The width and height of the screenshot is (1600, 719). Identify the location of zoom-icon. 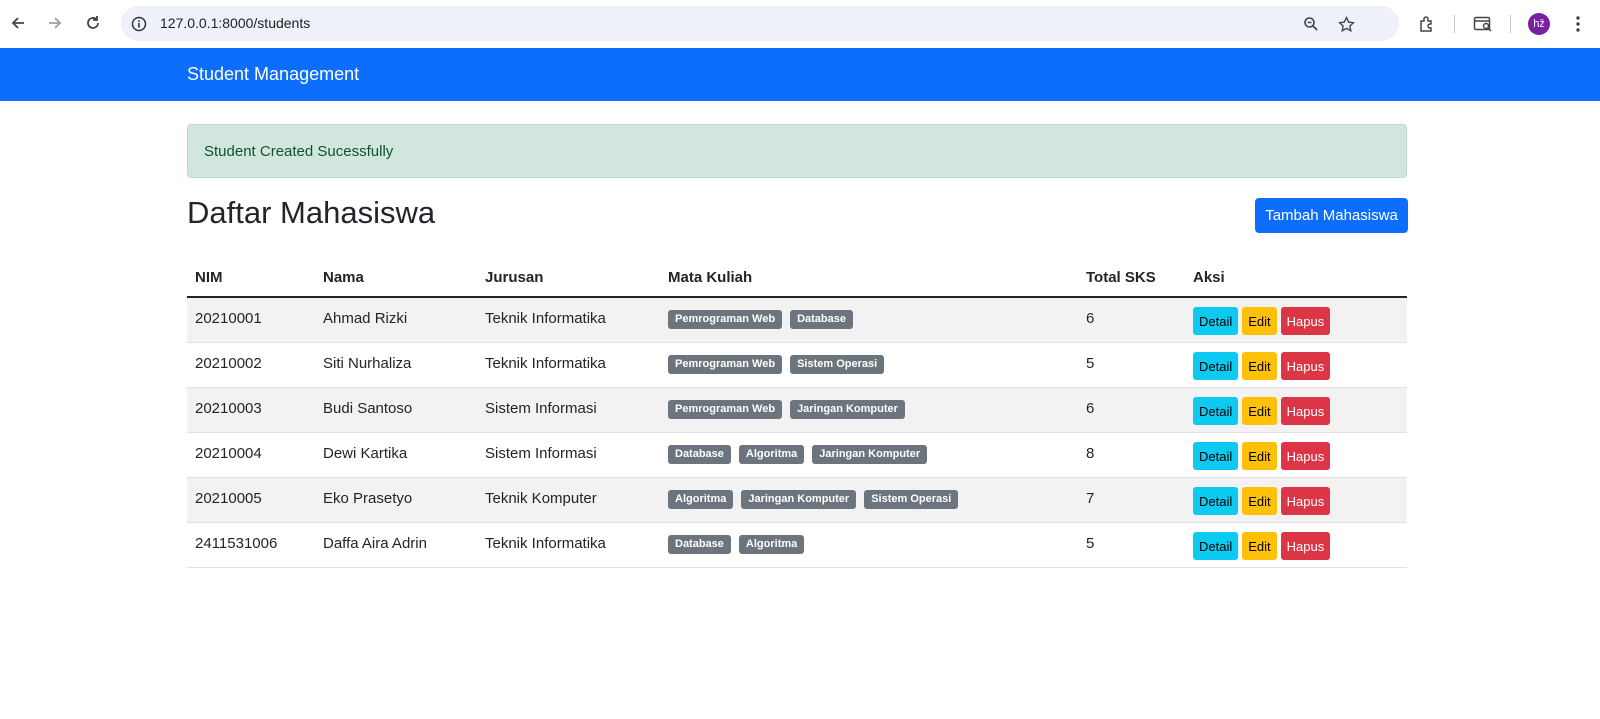
(1311, 24).